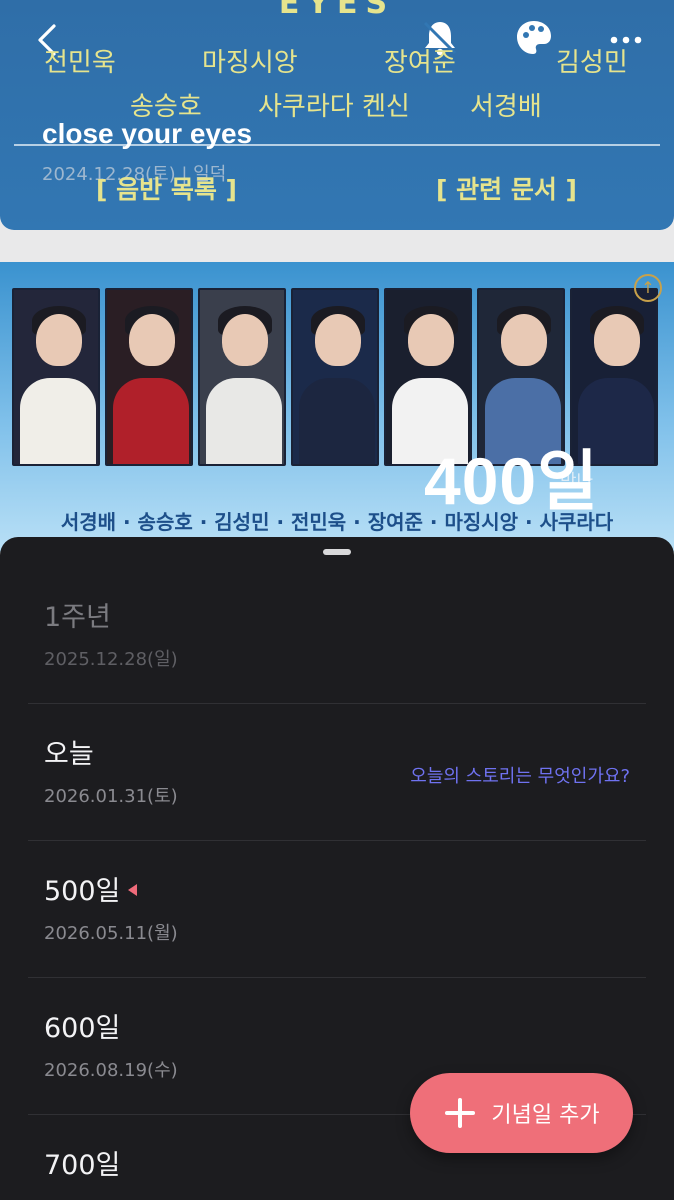 The image size is (674, 1200). I want to click on anniversary-row-today: 오늘 2026.01.31(토) 오늘의 스토리는 무엇인가요?, so click(337, 772).